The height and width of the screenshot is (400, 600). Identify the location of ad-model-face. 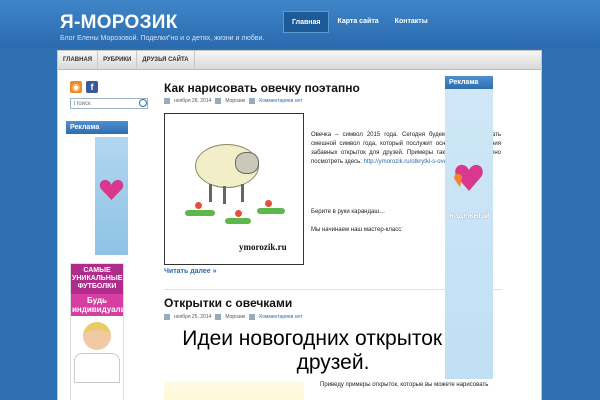
(97, 336).